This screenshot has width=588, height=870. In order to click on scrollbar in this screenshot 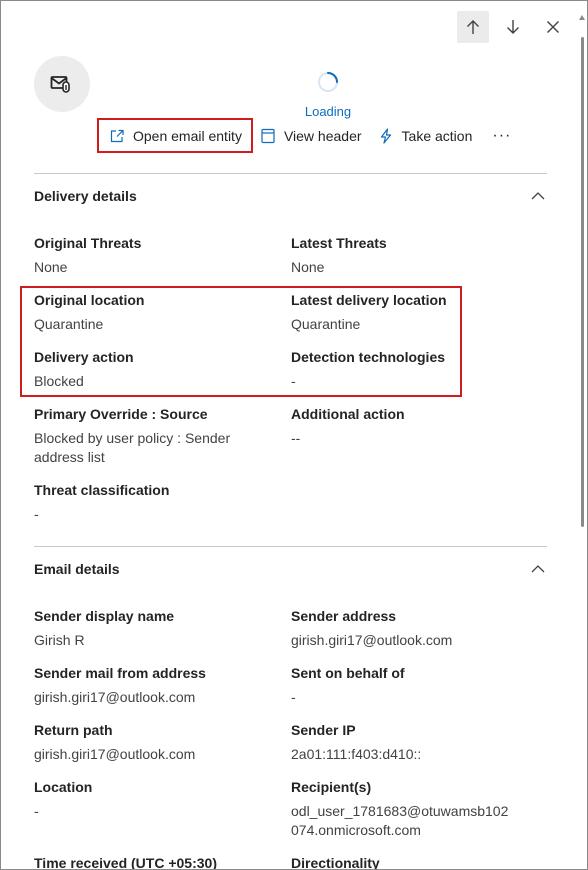, I will do `click(582, 268)`.